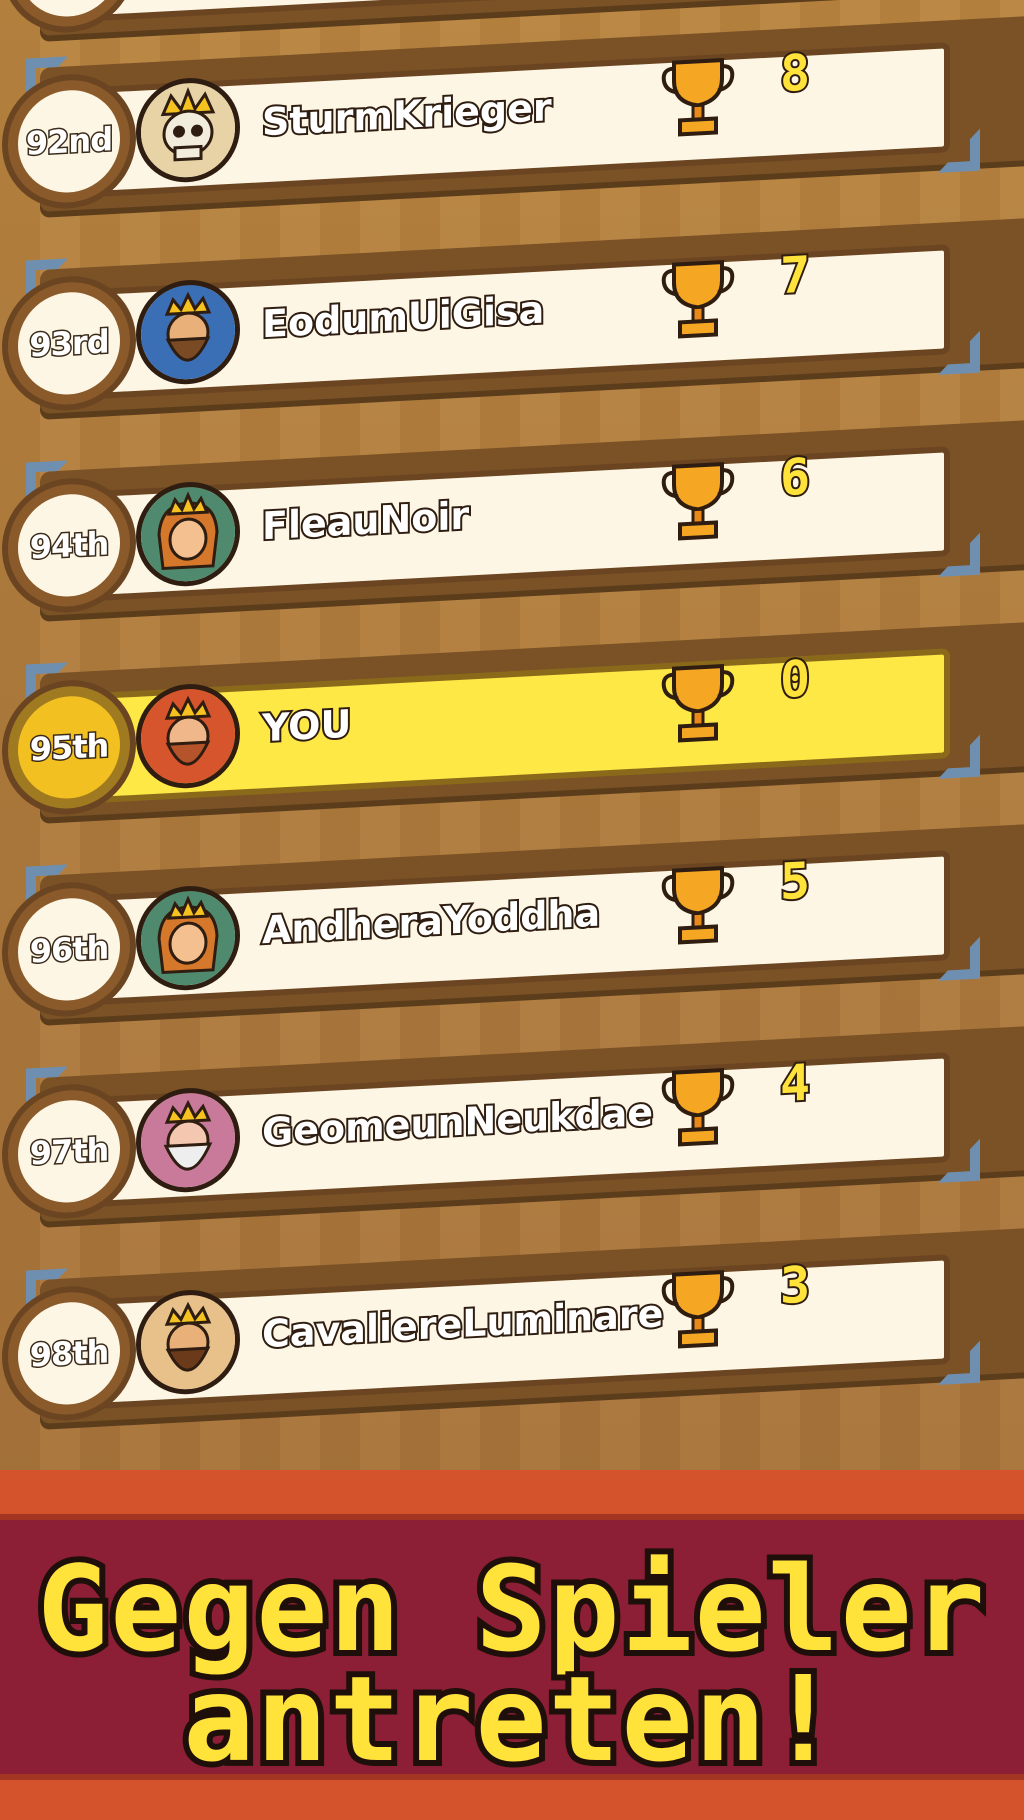 This screenshot has height=1820, width=1024. Describe the element at coordinates (512, 316) in the screenshot. I see `leaderboard-row: 93rd EodumUiGisa 7` at that location.